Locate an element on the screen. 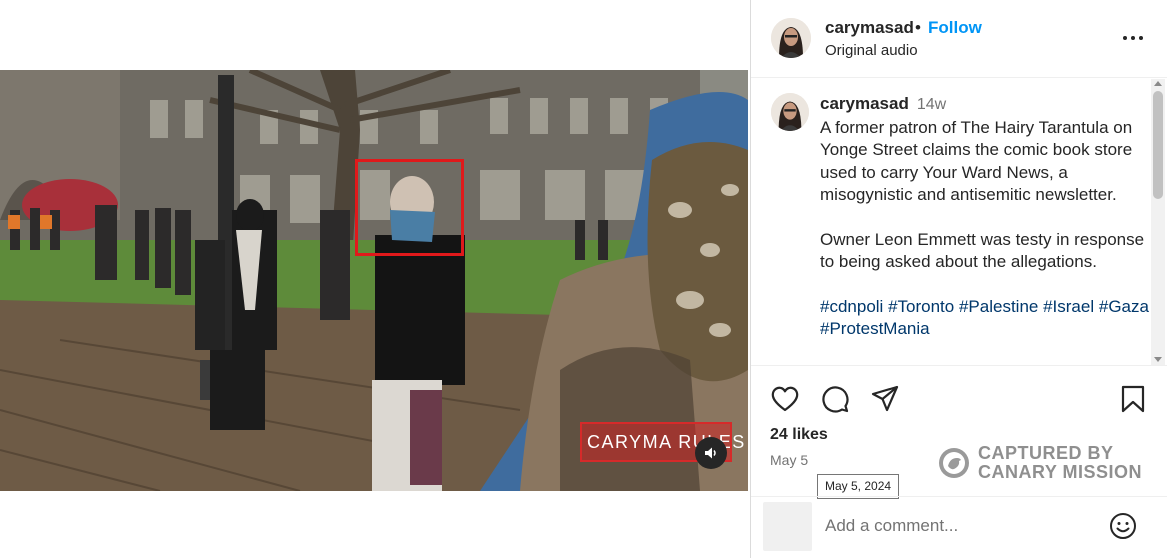 This screenshot has width=1167, height=558. canary-line-1: CAPTURED BY is located at coordinates (1046, 453).